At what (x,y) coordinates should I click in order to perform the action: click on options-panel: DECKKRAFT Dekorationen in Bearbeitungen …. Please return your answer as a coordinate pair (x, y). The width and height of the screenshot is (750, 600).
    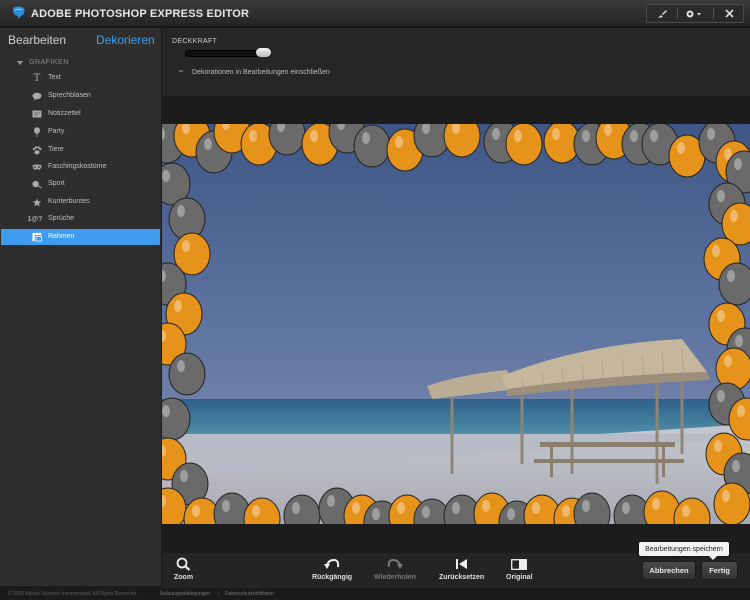
    Looking at the image, I should click on (456, 62).